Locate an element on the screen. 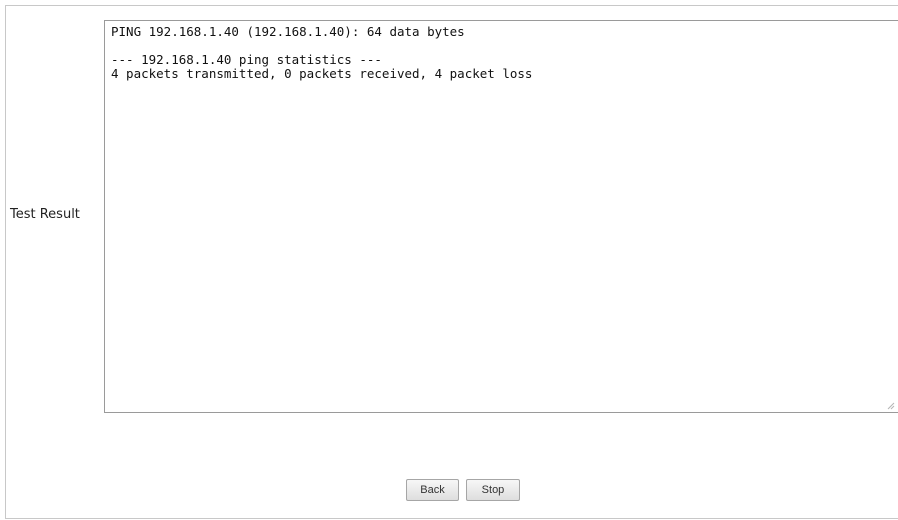 Image resolution: width=898 pixels, height=520 pixels. test-result-label: Test Result is located at coordinates (45, 214).